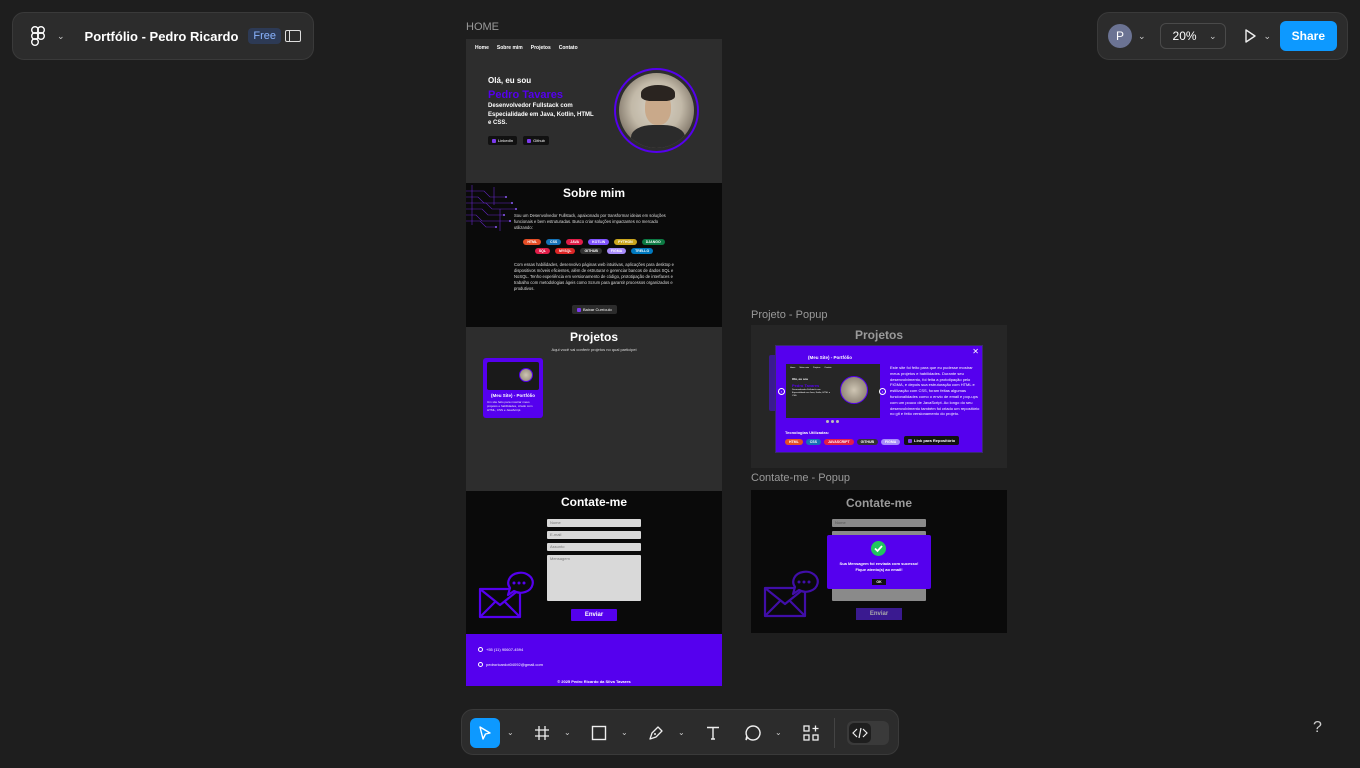 The width and height of the screenshot is (1360, 768). I want to click on email-icon, so click(480, 664).